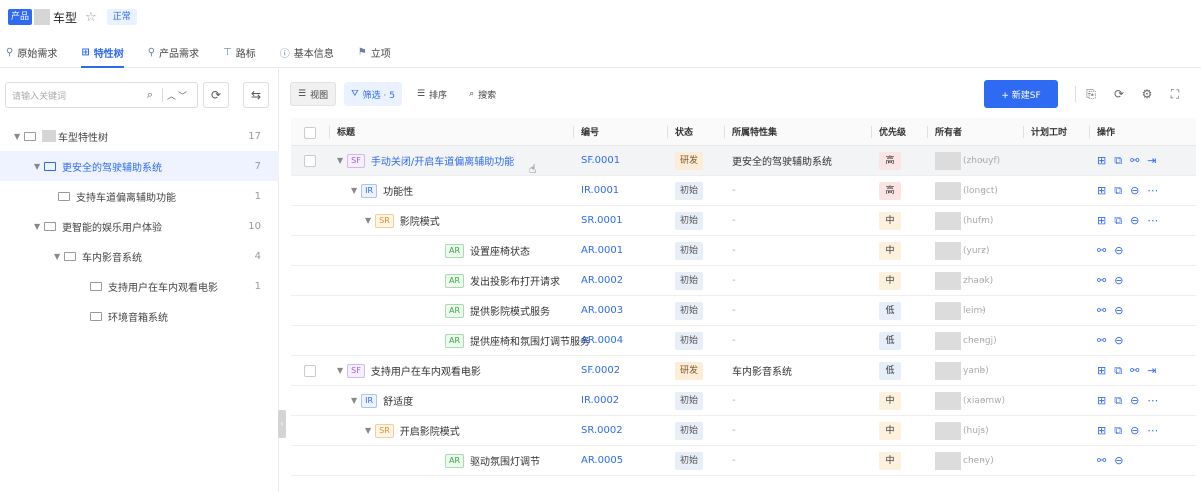  I want to click on code-cell: AR.0002, so click(602, 280).